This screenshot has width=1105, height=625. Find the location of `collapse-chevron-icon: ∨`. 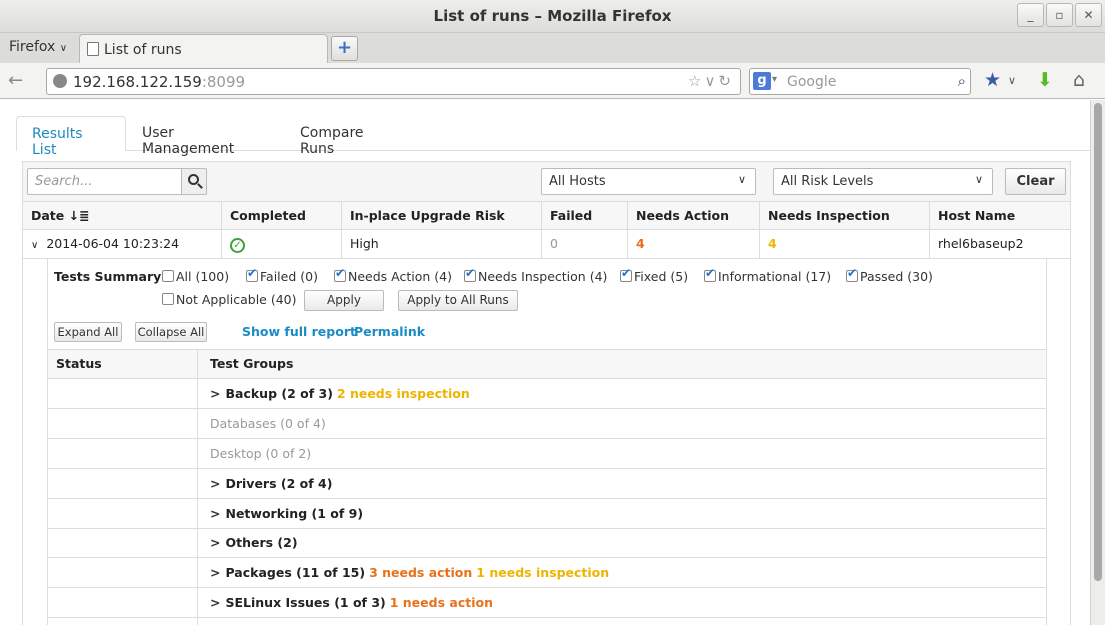

collapse-chevron-icon: ∨ is located at coordinates (34, 245).